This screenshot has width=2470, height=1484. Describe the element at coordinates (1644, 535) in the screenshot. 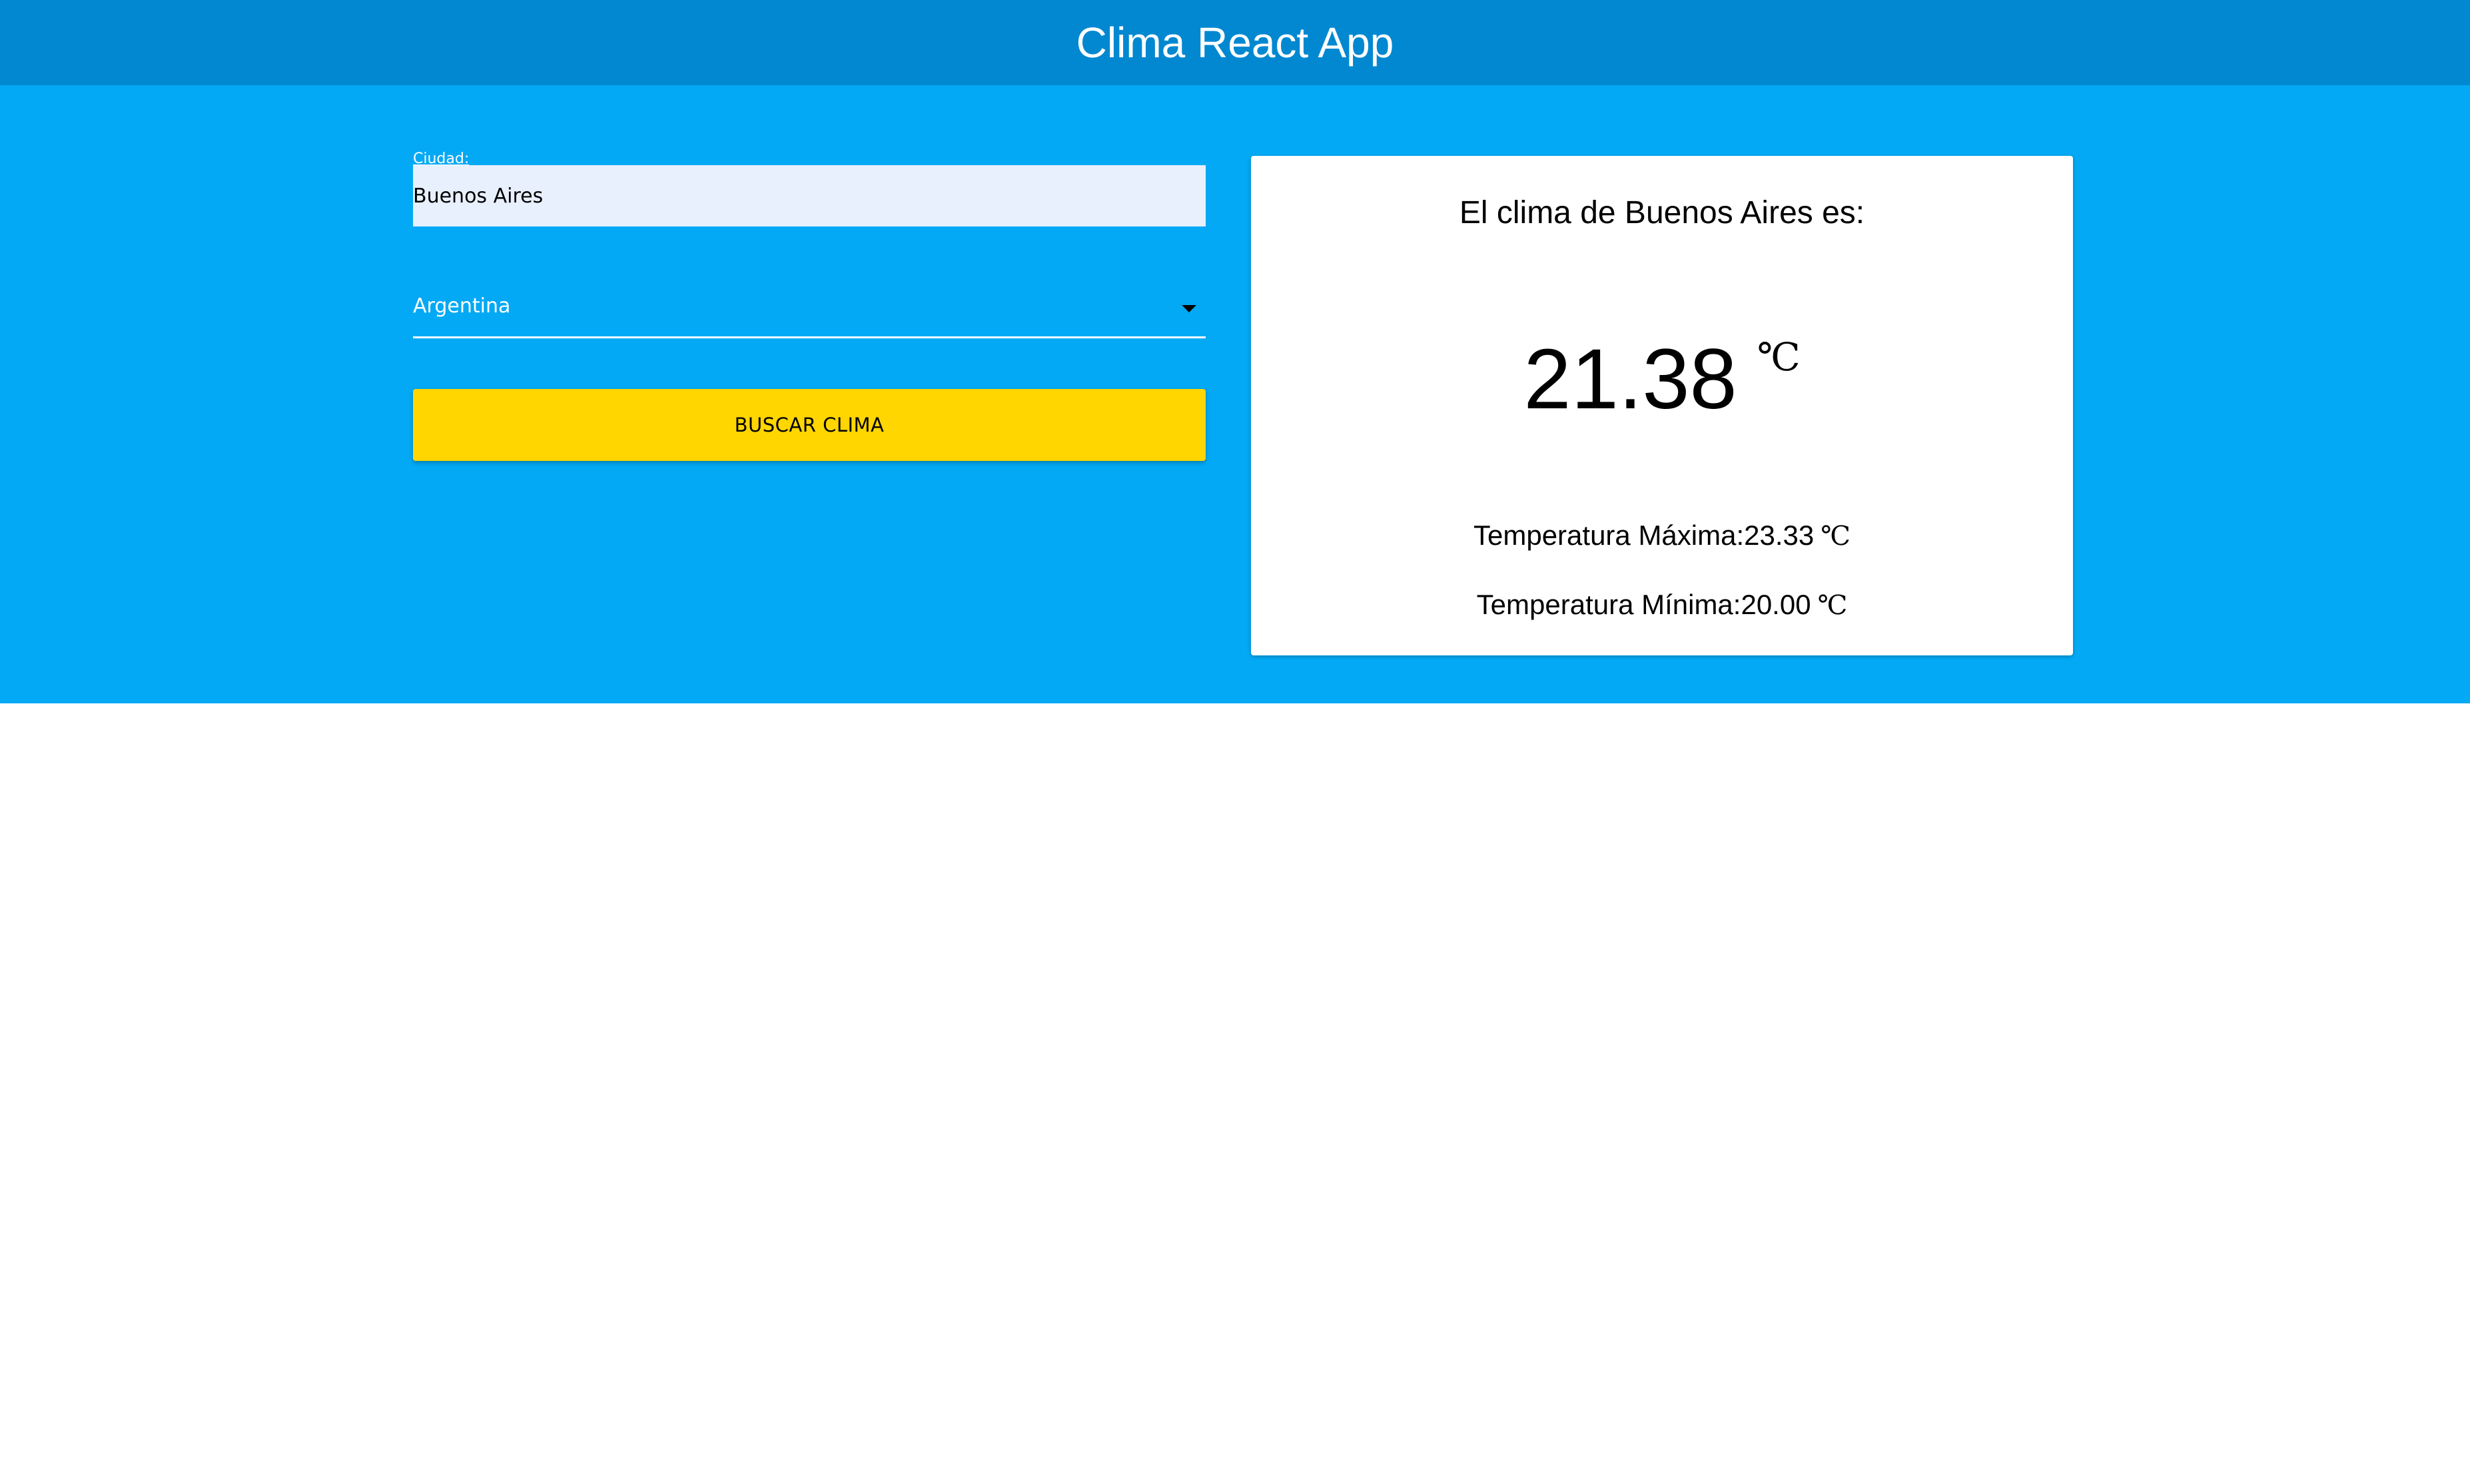

I see `max-temperature-text: Temperatura Máxima:23.33` at that location.